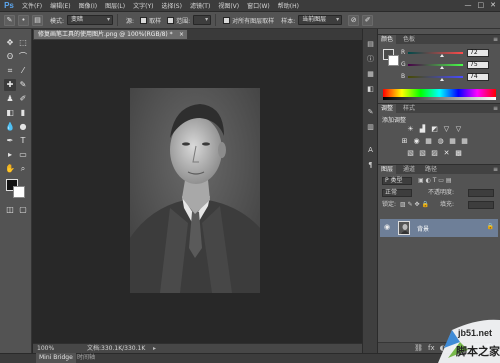  I want to click on blur-tool-icon: 💧, so click(10, 127).